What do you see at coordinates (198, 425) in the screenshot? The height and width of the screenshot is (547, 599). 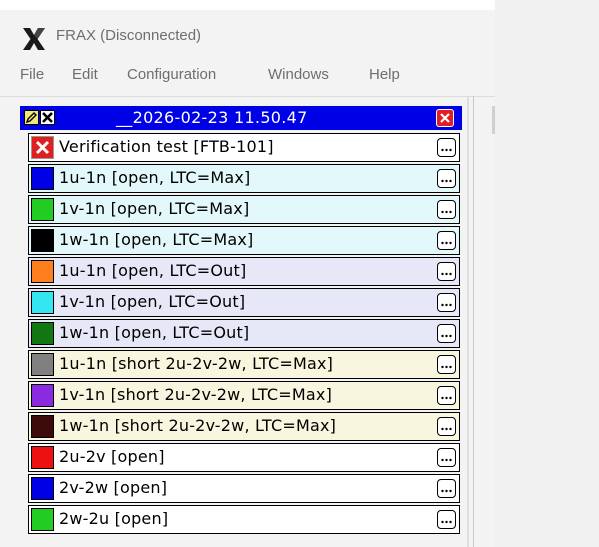 I see `row-label: 1w-1n [short 2u-2v-2w, LTC=Max]` at bounding box center [198, 425].